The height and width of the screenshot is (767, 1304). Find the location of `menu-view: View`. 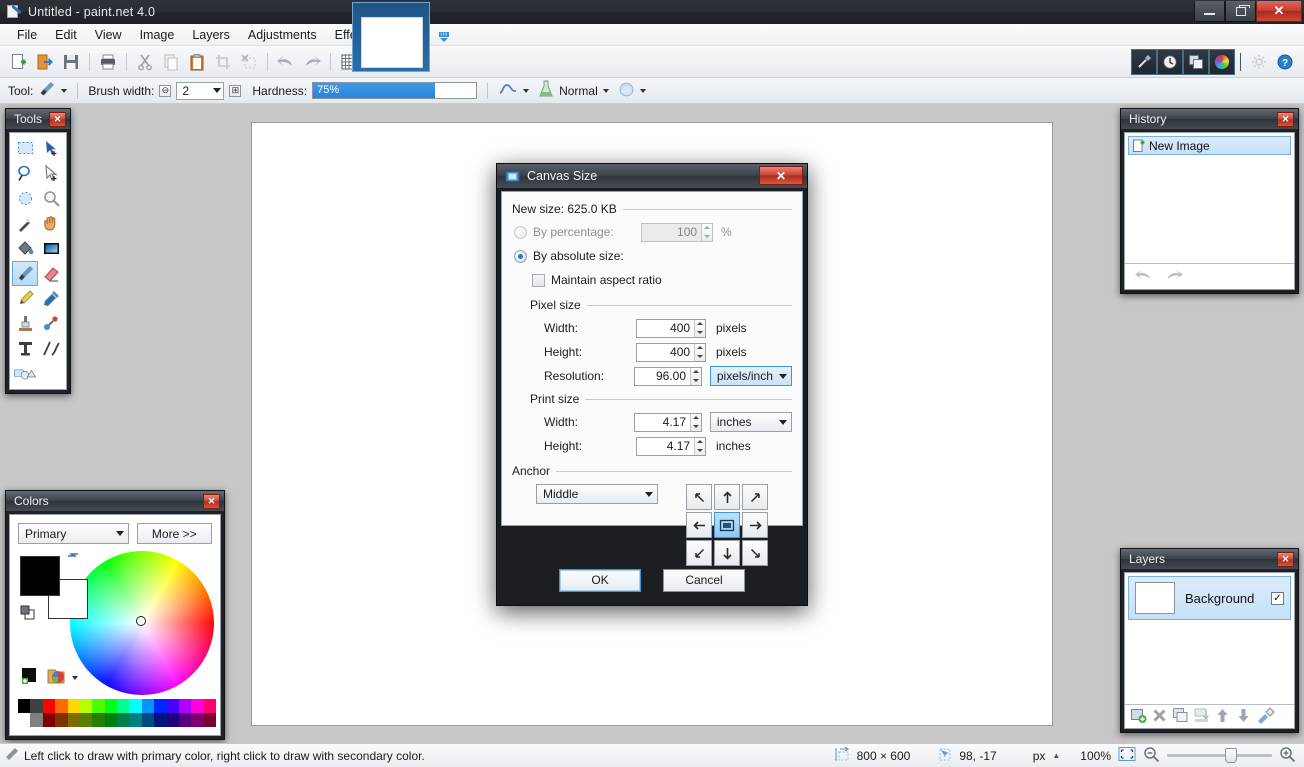

menu-view: View is located at coordinates (108, 35).